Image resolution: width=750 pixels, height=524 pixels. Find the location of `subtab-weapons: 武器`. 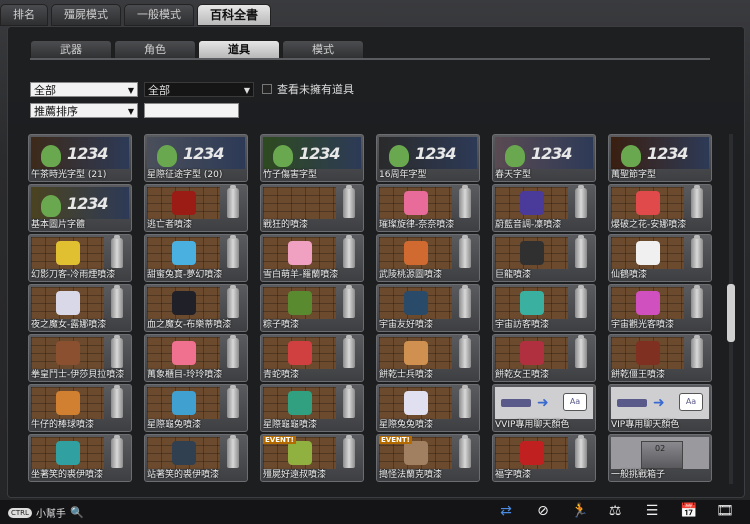

subtab-weapons: 武器 is located at coordinates (71, 50).